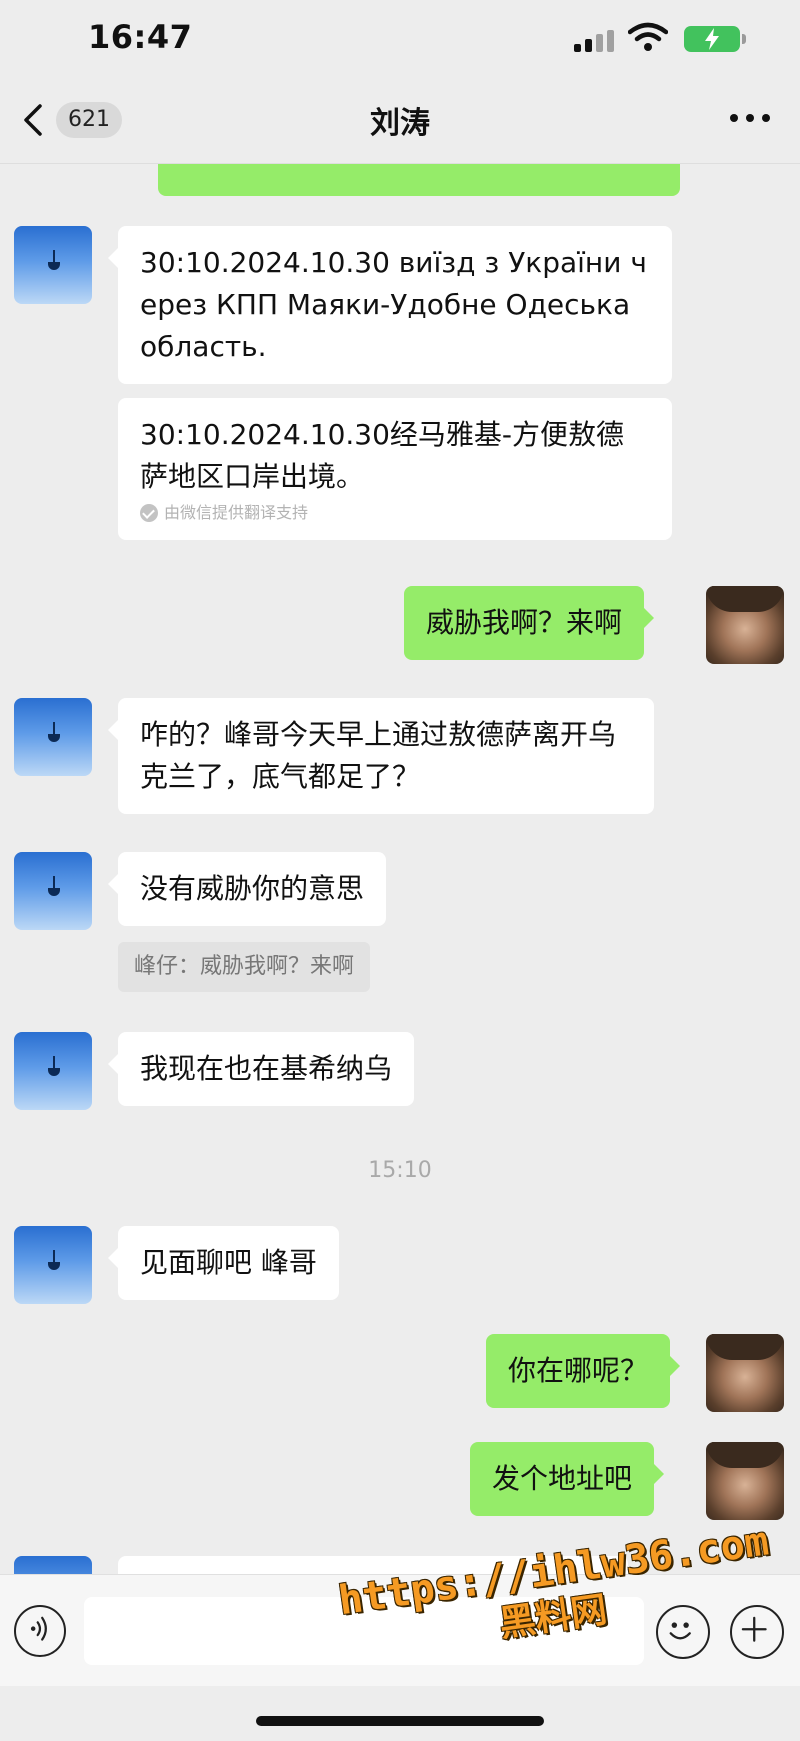 The width and height of the screenshot is (800, 1741). What do you see at coordinates (400, 39) in the screenshot?
I see `status-bar: 16:47` at bounding box center [400, 39].